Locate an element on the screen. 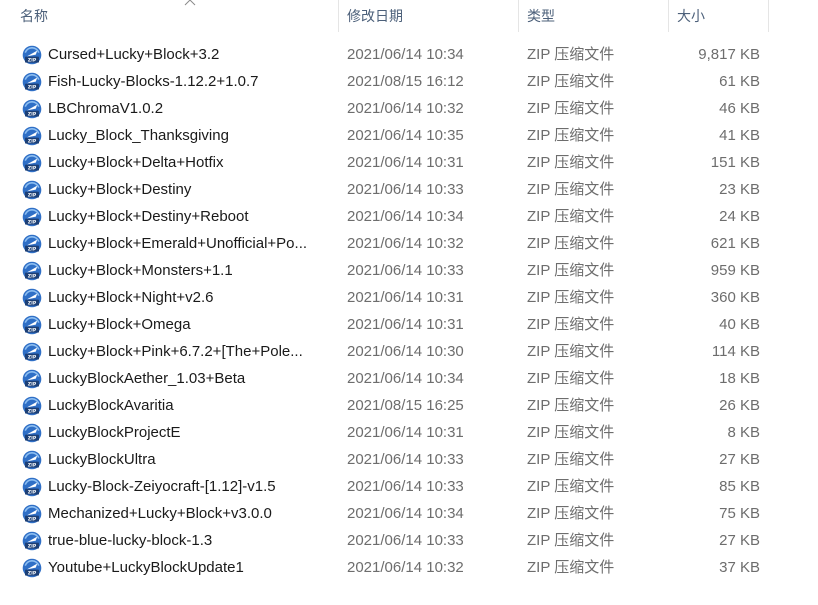 Image resolution: width=818 pixels, height=605 pixels. file-size: 61 KB is located at coordinates (739, 81).